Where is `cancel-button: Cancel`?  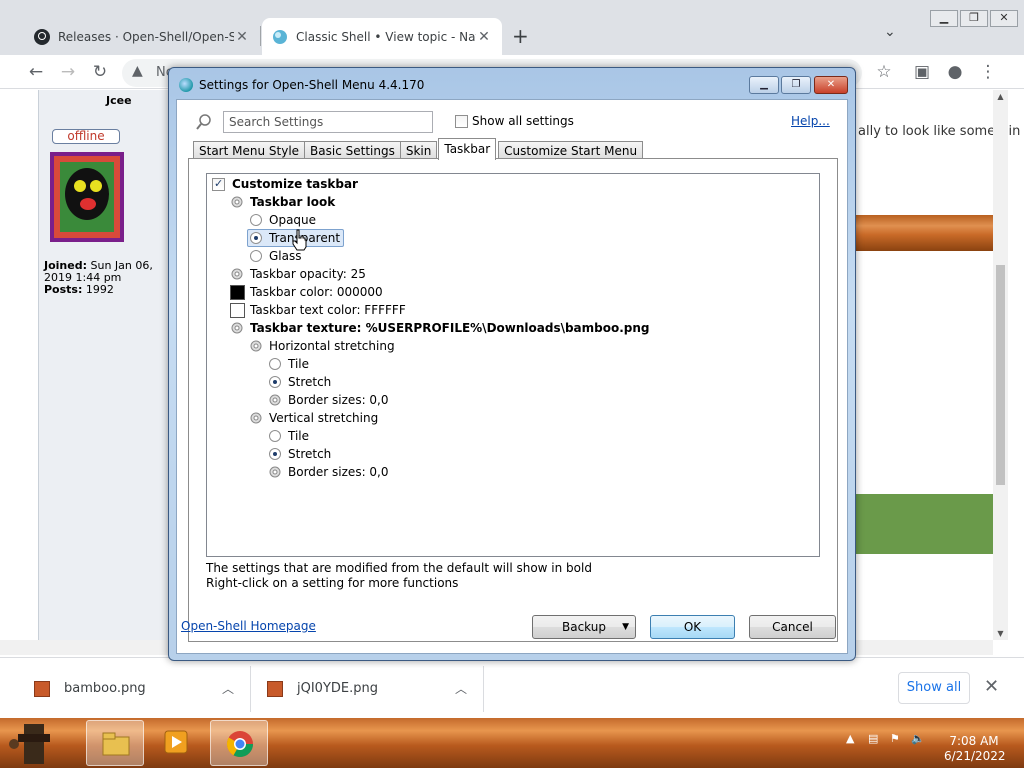
cancel-button: Cancel is located at coordinates (792, 627).